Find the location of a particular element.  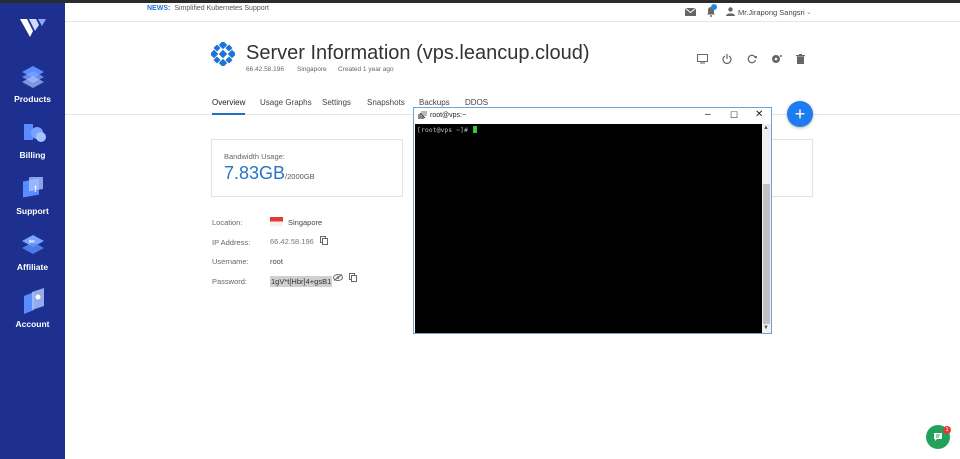

notification-badge is located at coordinates (714, 7).